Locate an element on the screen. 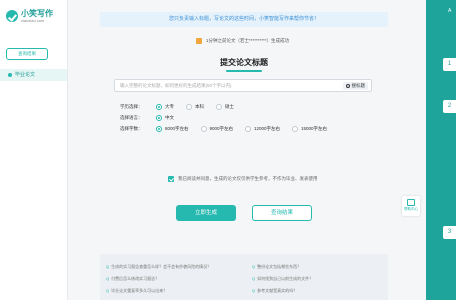 The height and width of the screenshot is (300, 456). option-label: 本科 is located at coordinates (199, 106).